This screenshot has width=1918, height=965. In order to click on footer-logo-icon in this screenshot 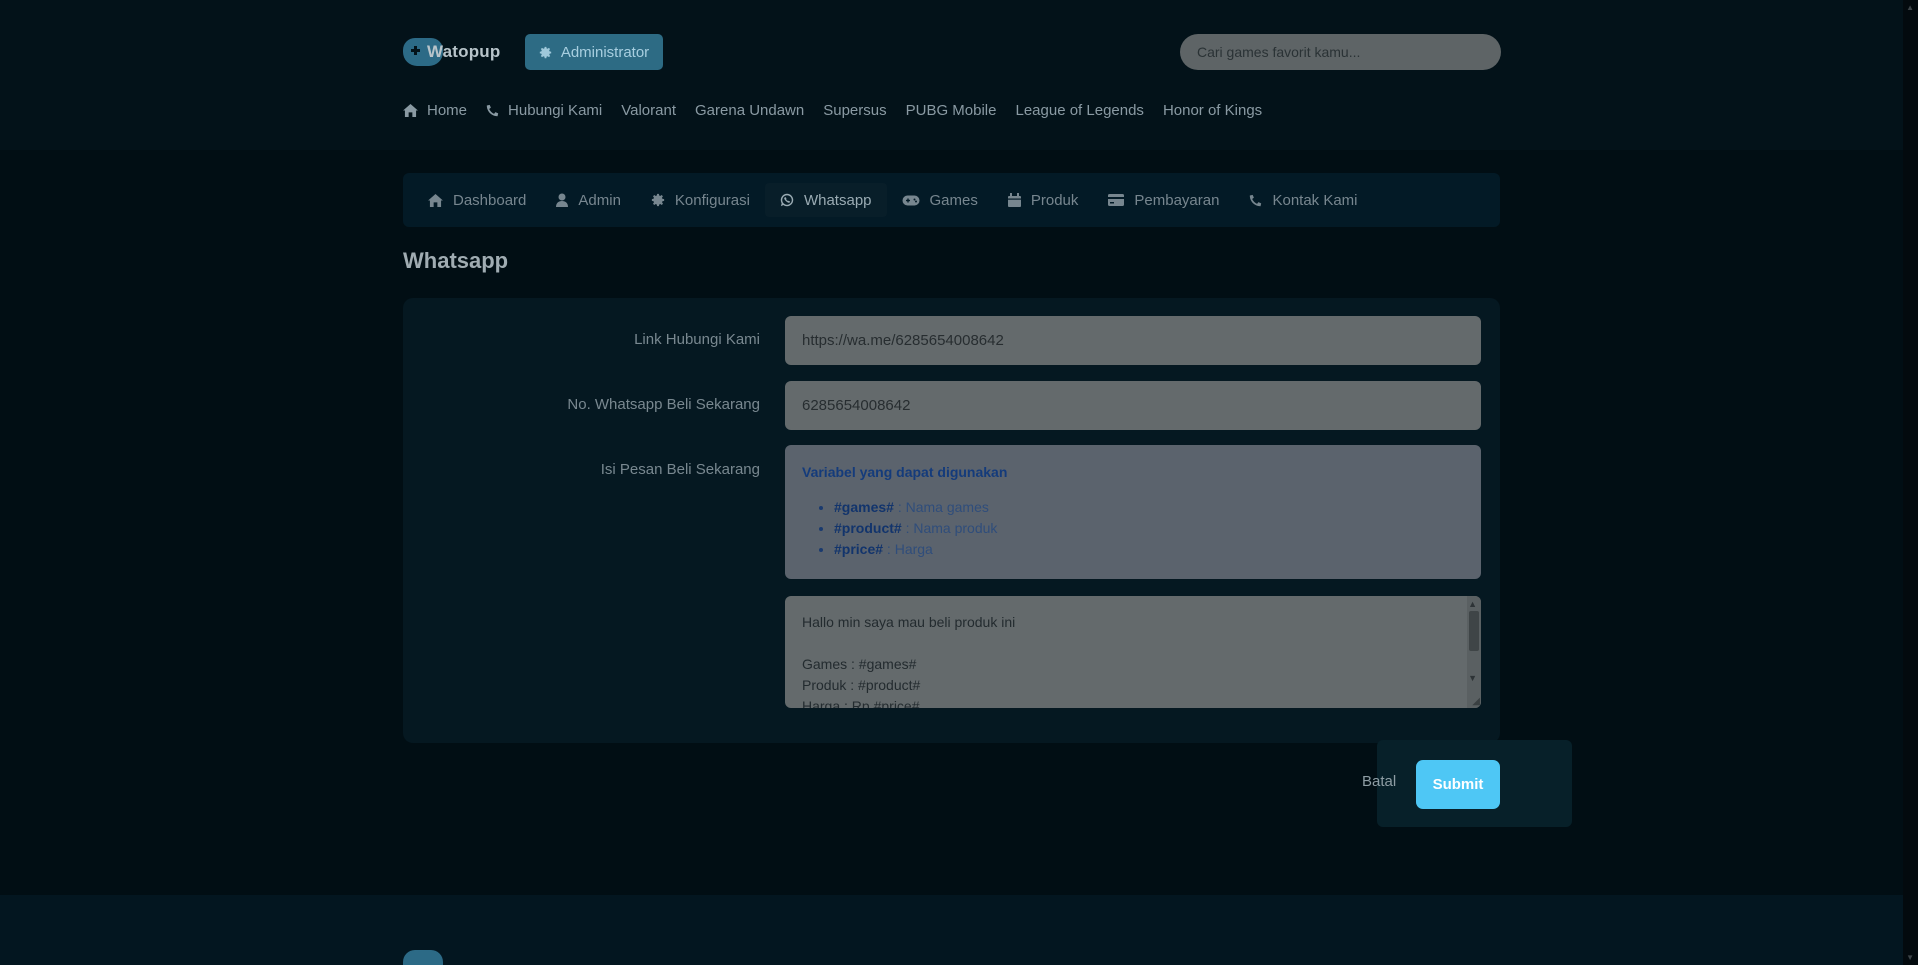, I will do `click(423, 957)`.